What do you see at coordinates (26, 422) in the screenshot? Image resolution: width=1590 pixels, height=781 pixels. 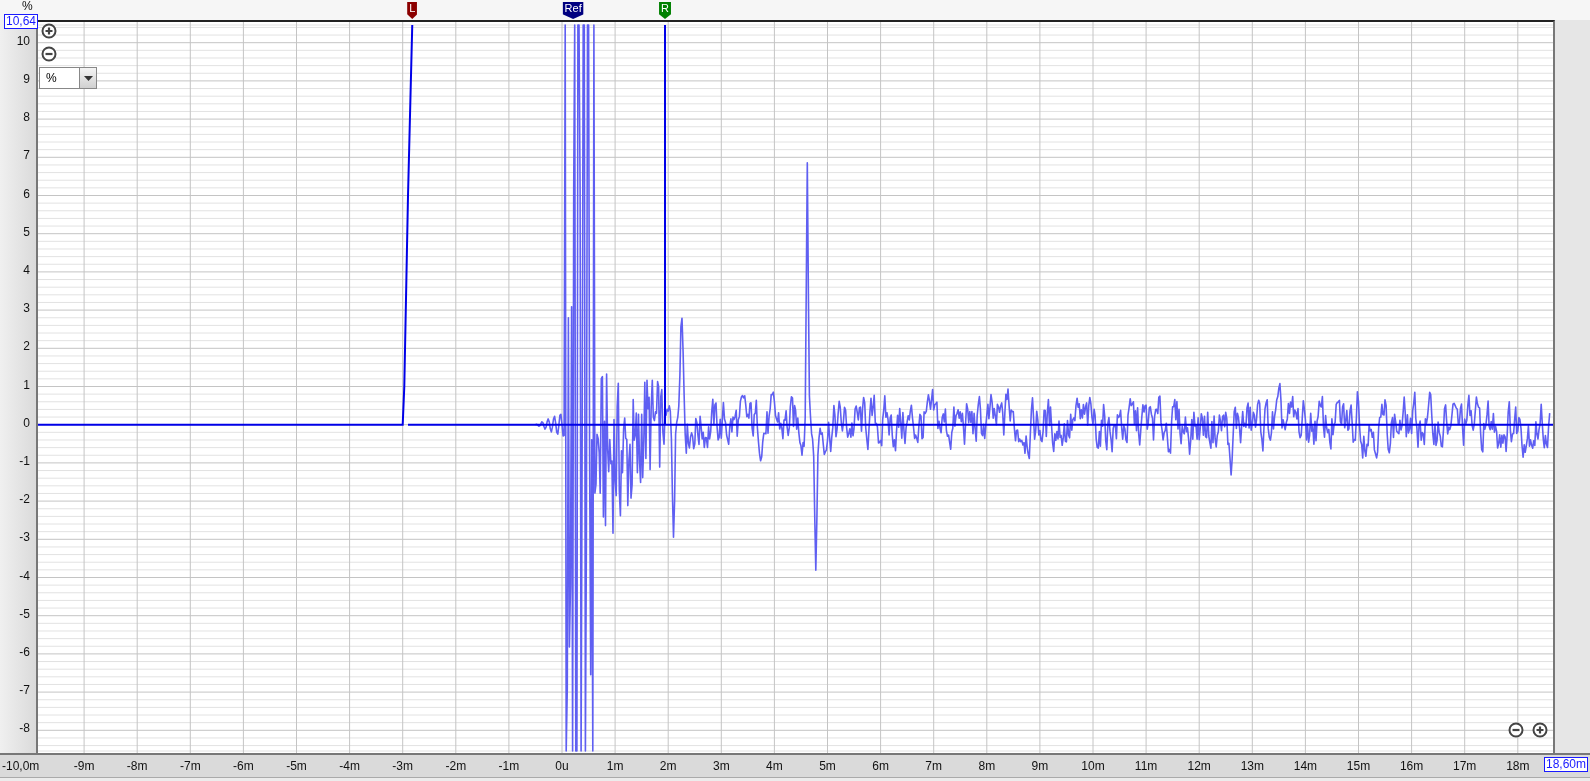 I see `y-axis-label: 0` at bounding box center [26, 422].